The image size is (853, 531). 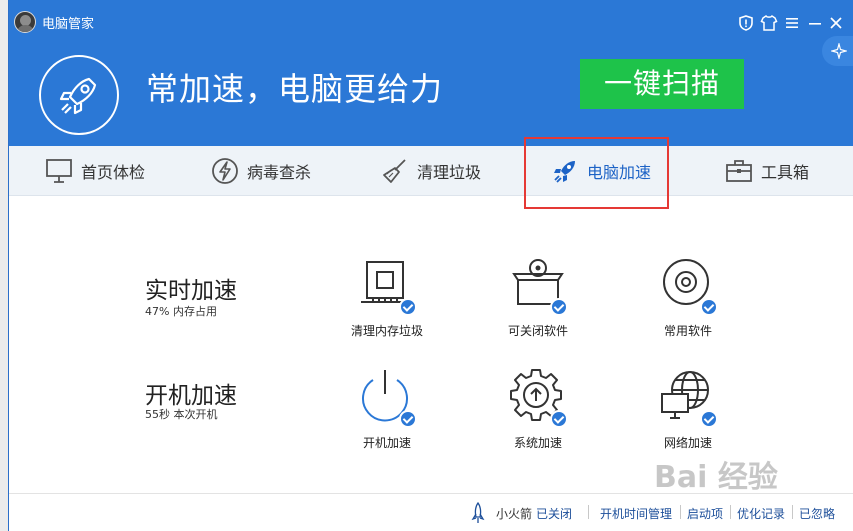 I want to click on highlight-box, so click(x=596, y=173).